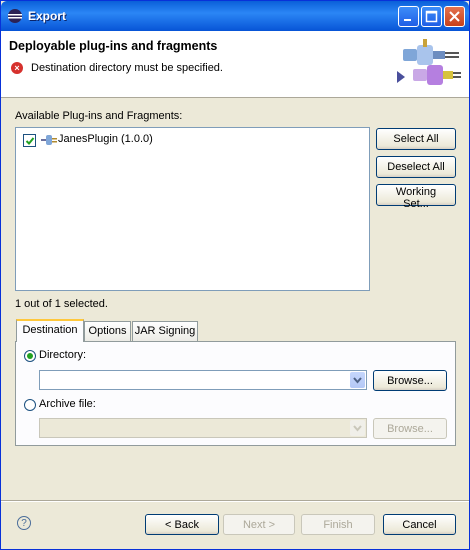 The image size is (470, 550). Describe the element at coordinates (15, 16) in the screenshot. I see `eclipse-icon` at that location.